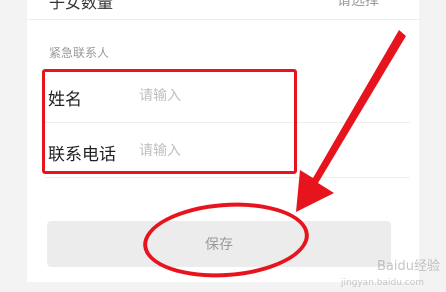  I want to click on form-row-name: 姓名, so click(227, 97).